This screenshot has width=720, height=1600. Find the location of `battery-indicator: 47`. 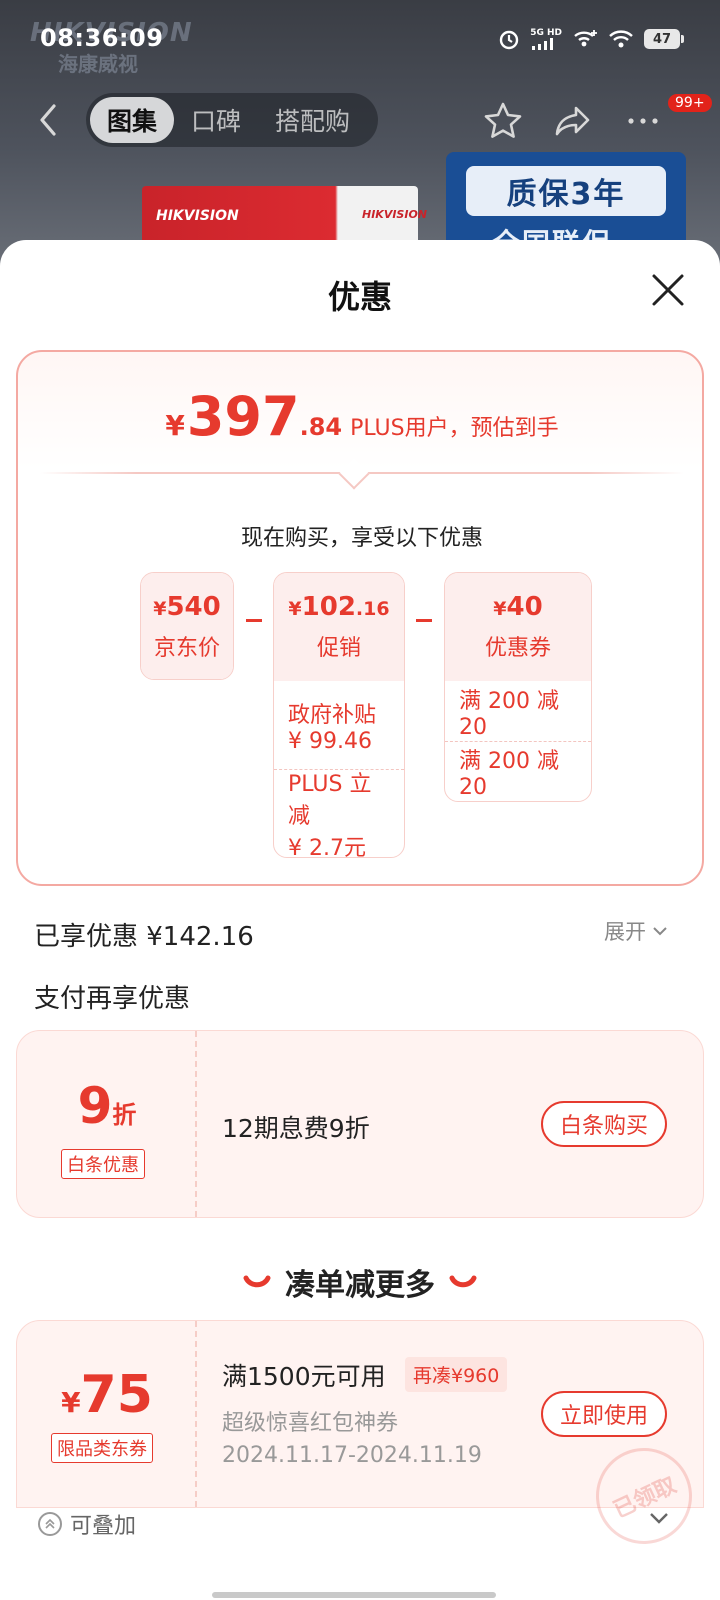

battery-indicator: 47 is located at coordinates (664, 39).